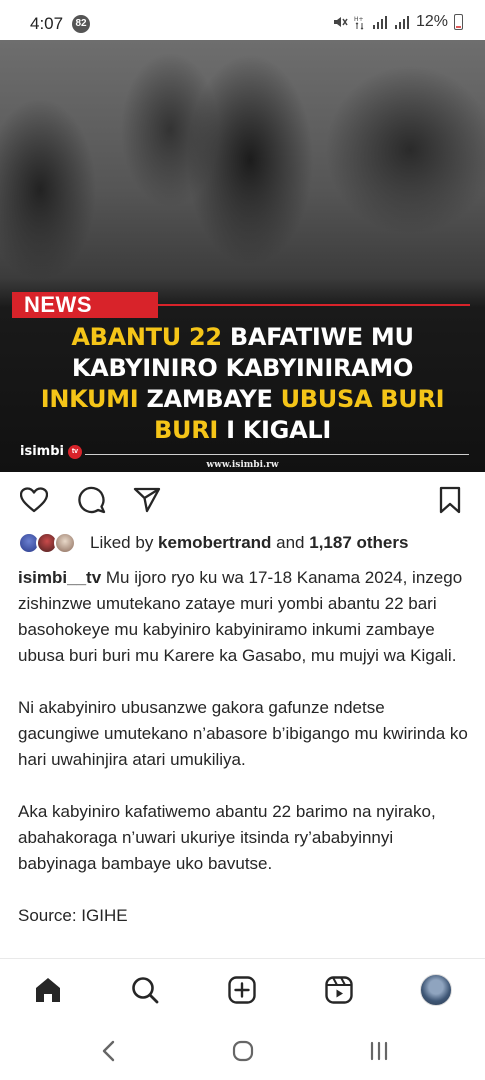 The width and height of the screenshot is (485, 1080). I want to click on back-button, so click(109, 1051).